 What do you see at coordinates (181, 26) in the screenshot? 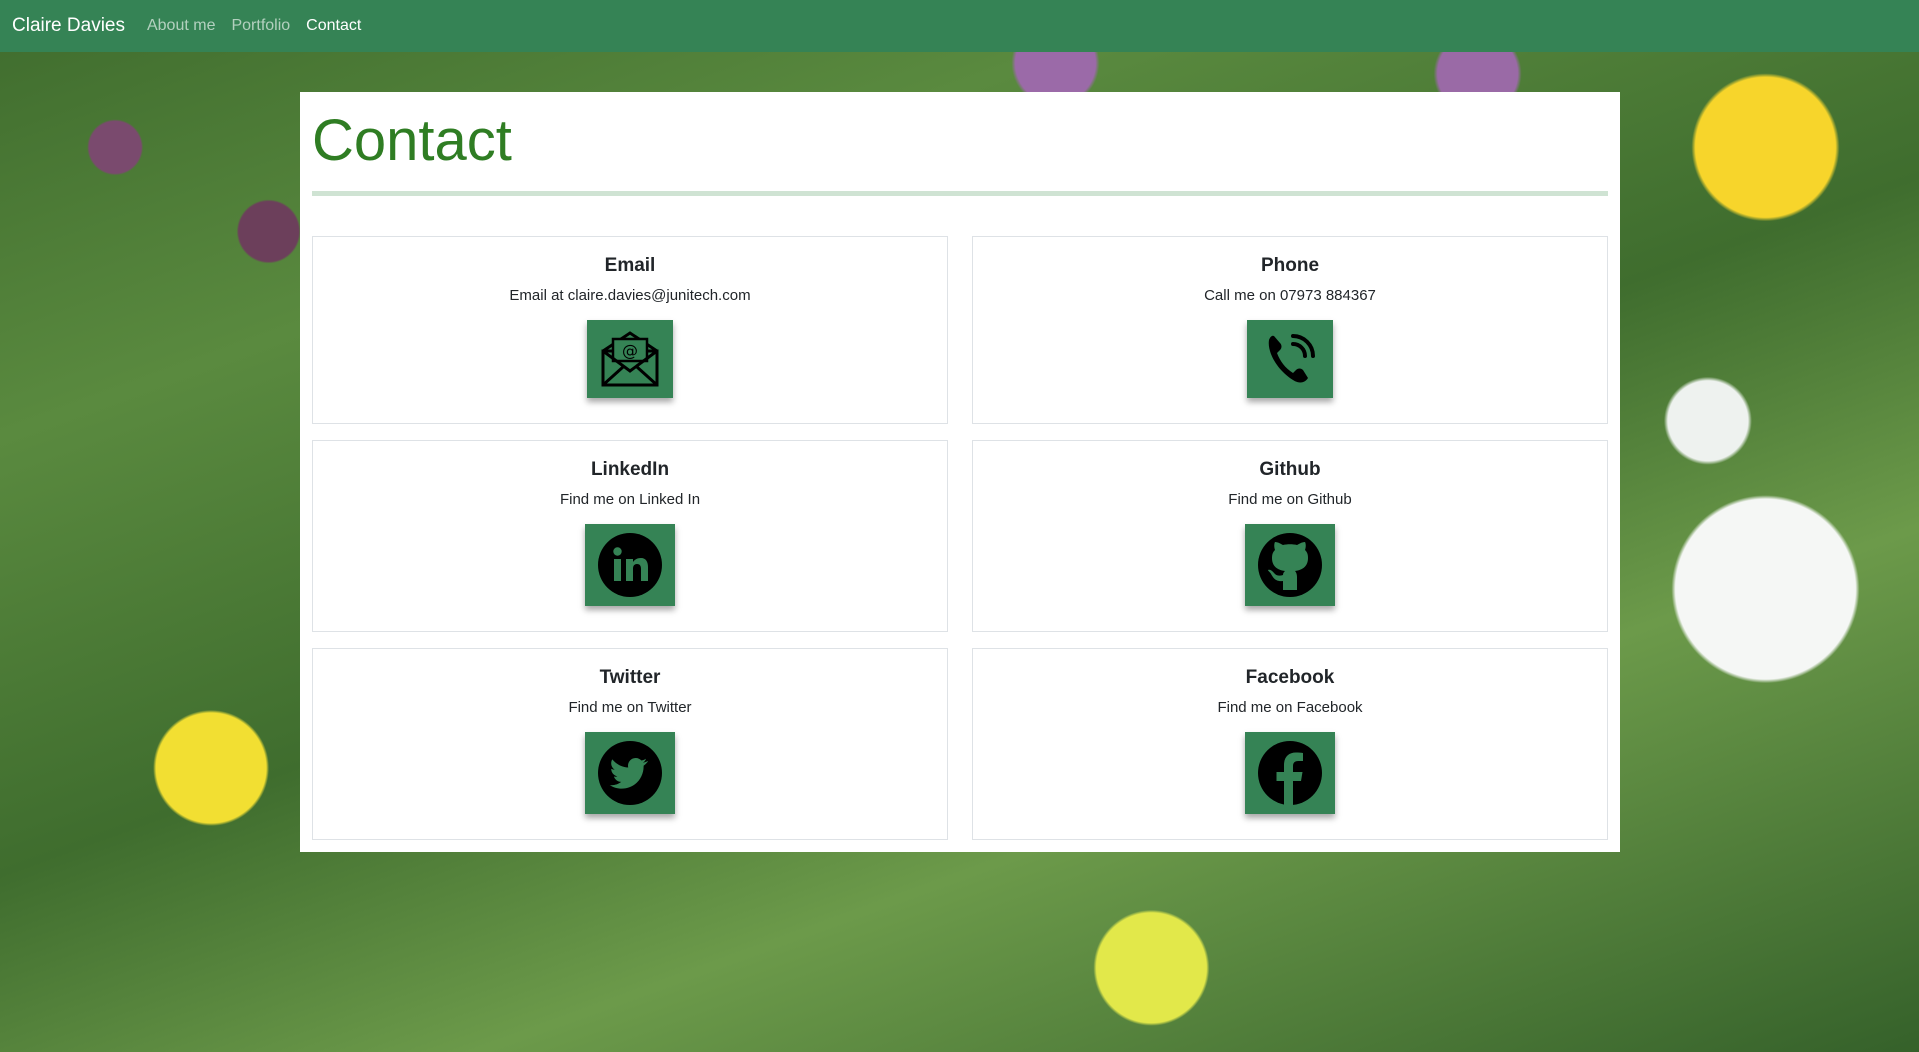
I see `nav-link-about-me: About me` at bounding box center [181, 26].